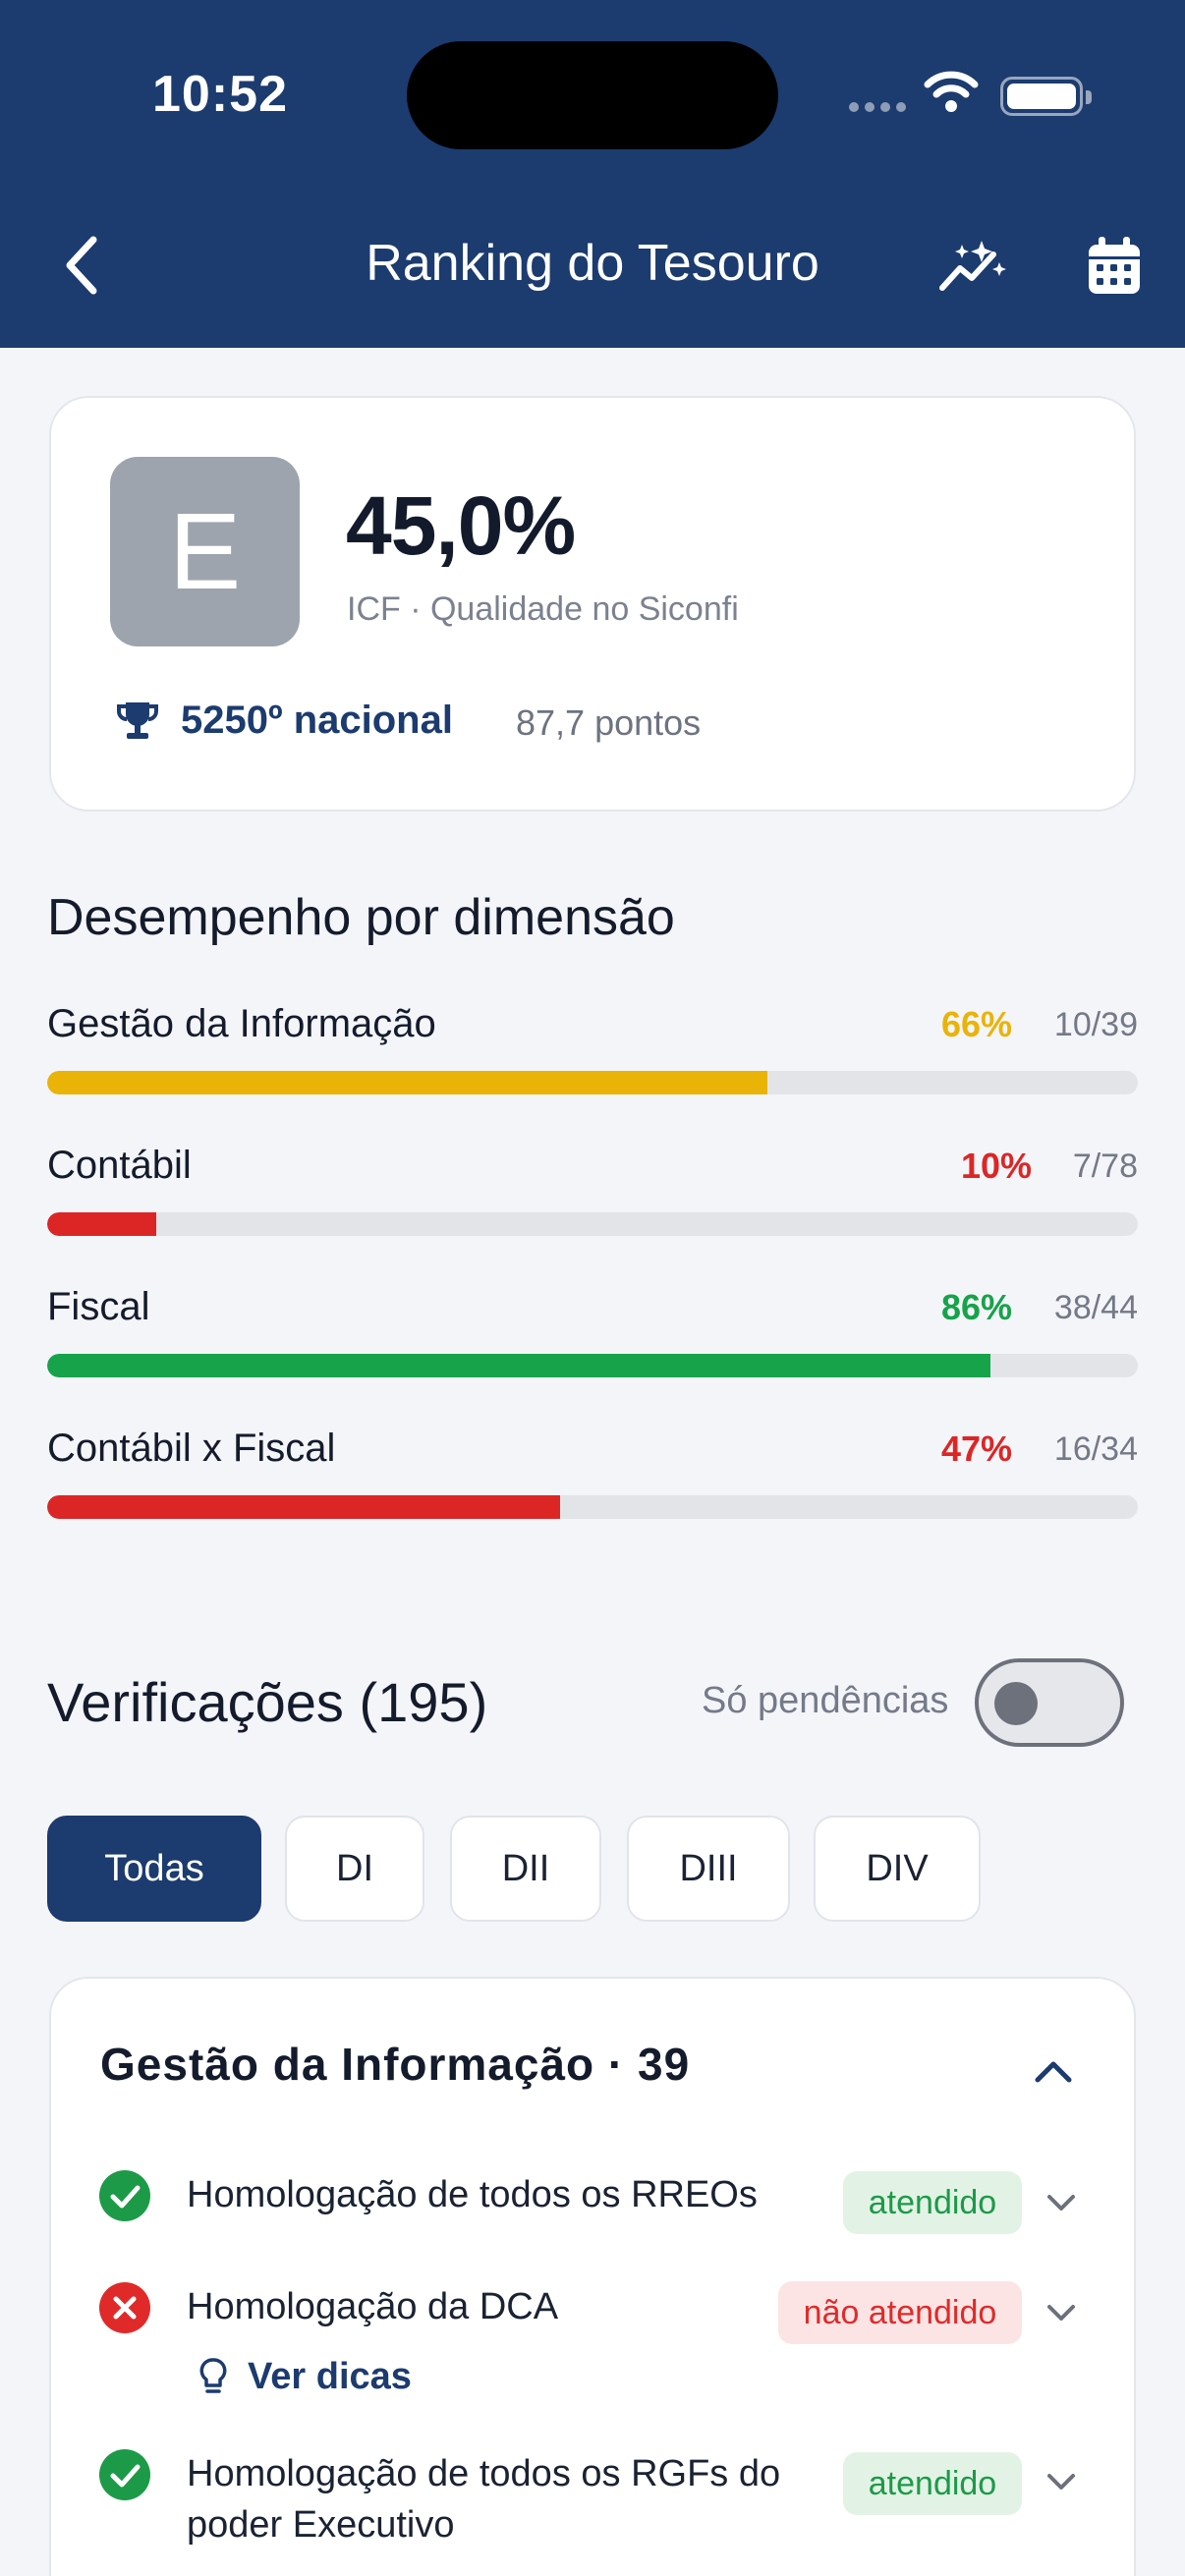  I want to click on dynamic-island, so click(592, 95).